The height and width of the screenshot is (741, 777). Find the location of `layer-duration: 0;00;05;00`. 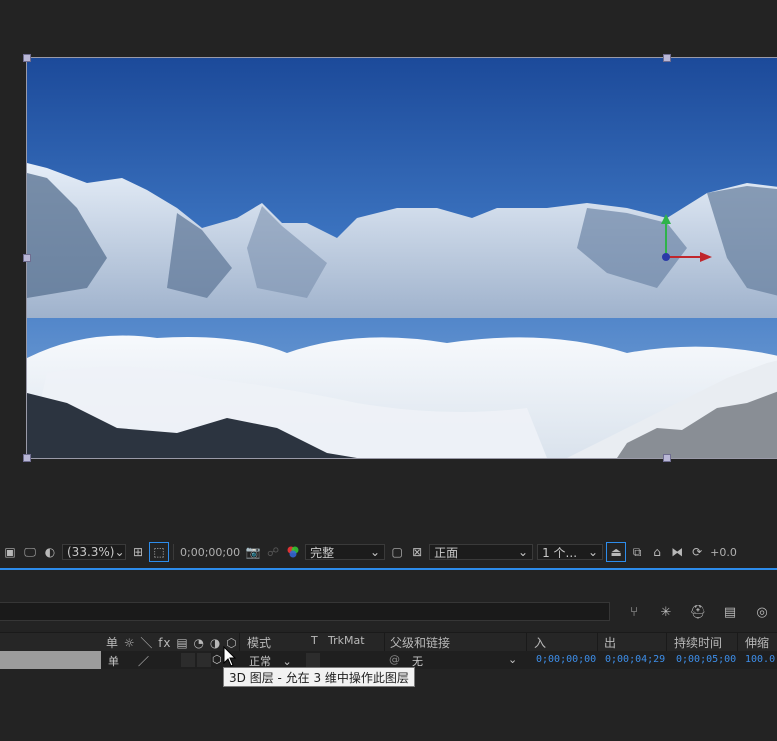

layer-duration: 0;00;05;00 is located at coordinates (706, 659).